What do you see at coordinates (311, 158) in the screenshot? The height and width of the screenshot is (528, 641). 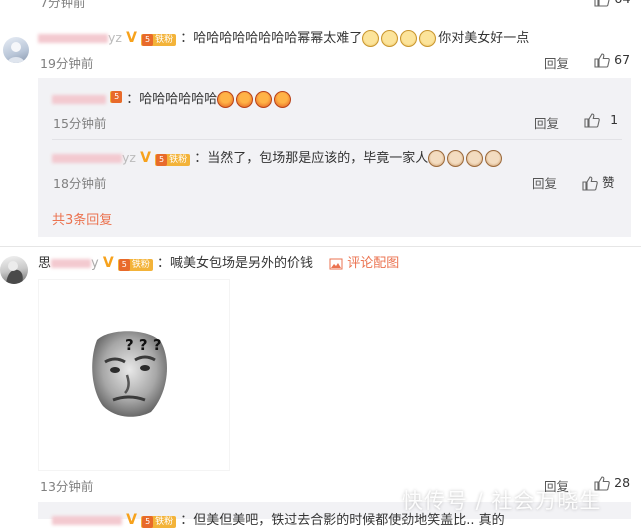 I see `reply-text: ：当然了，包场那是应该的，毕竟一家人` at bounding box center [311, 158].